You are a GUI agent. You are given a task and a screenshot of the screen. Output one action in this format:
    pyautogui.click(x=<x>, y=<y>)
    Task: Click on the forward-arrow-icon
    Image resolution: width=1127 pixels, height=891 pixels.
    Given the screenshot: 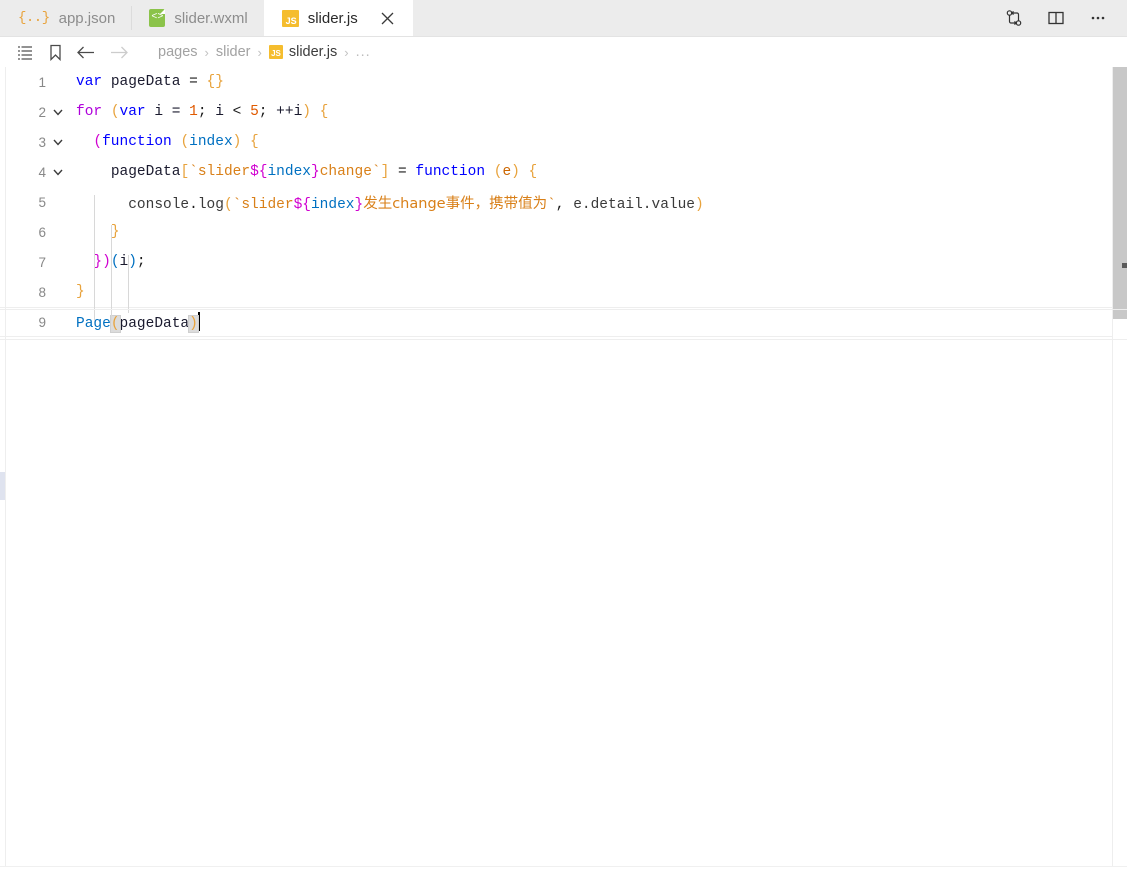 What is the action you would take?
    pyautogui.click(x=119, y=52)
    